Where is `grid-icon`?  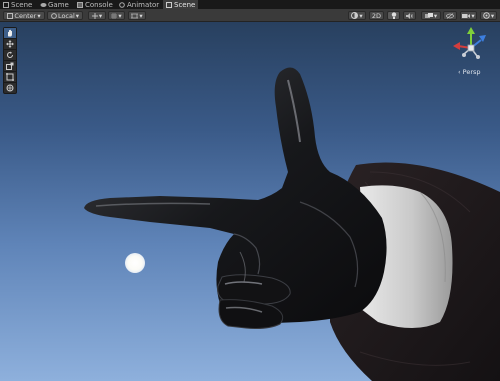 grid-icon is located at coordinates (114, 15).